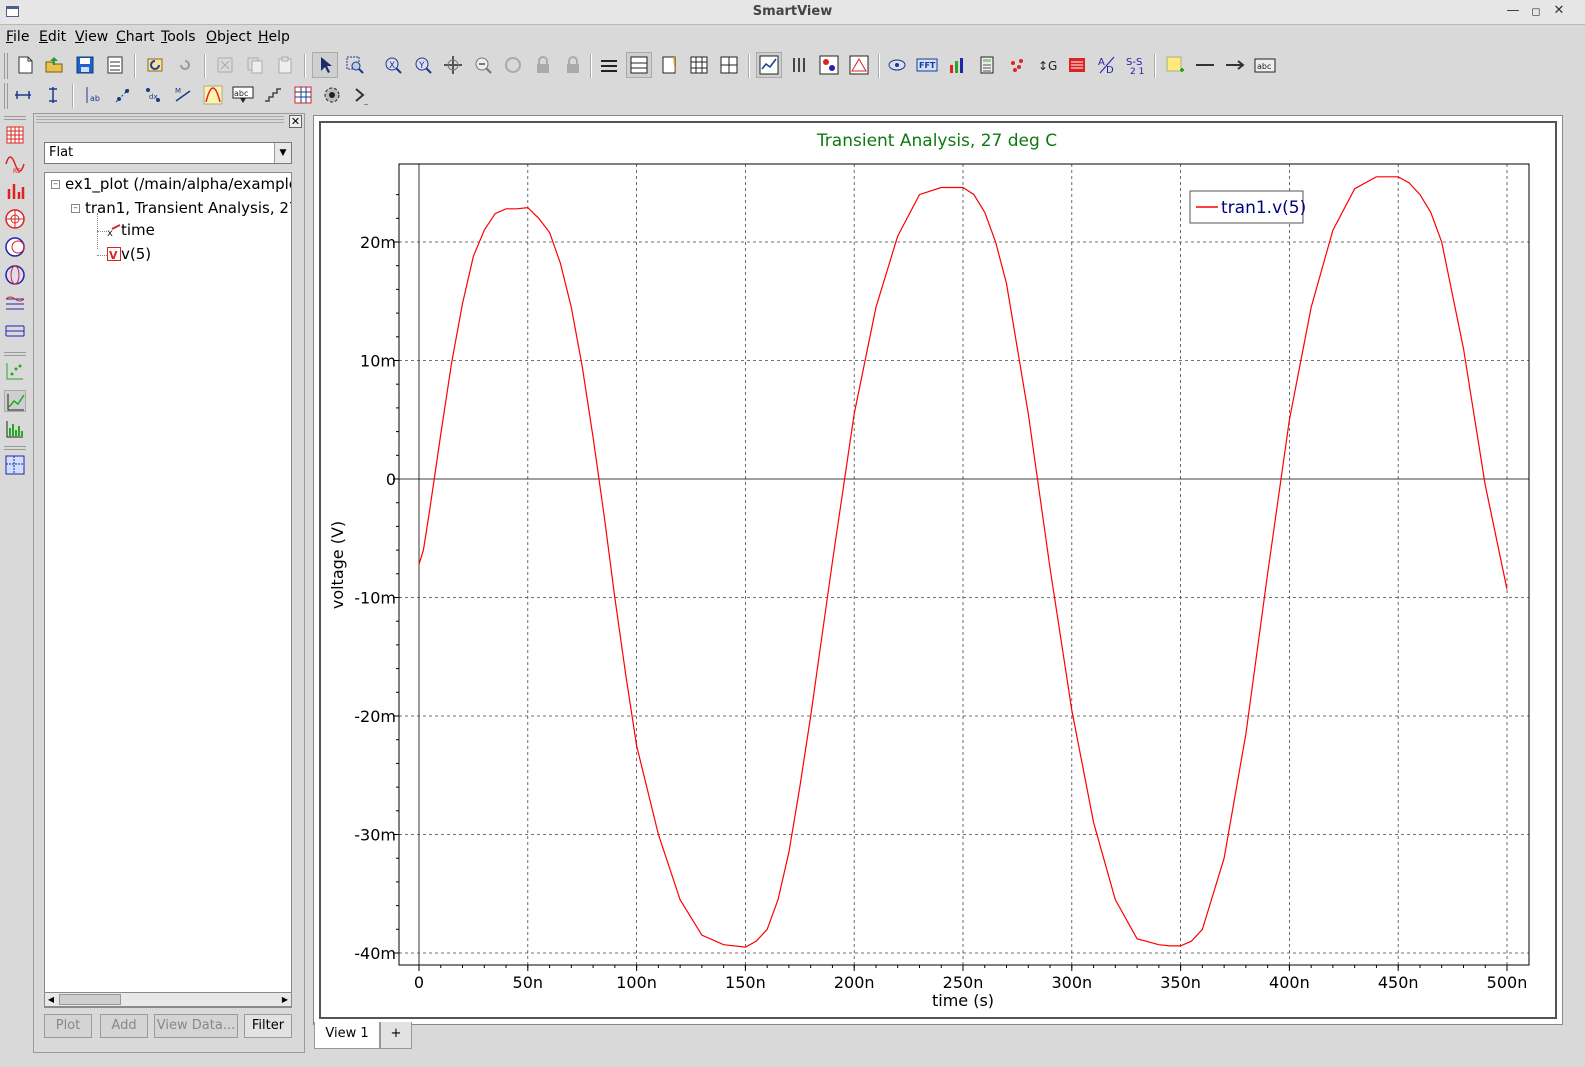  I want to click on digital-panel-icon, so click(15, 303).